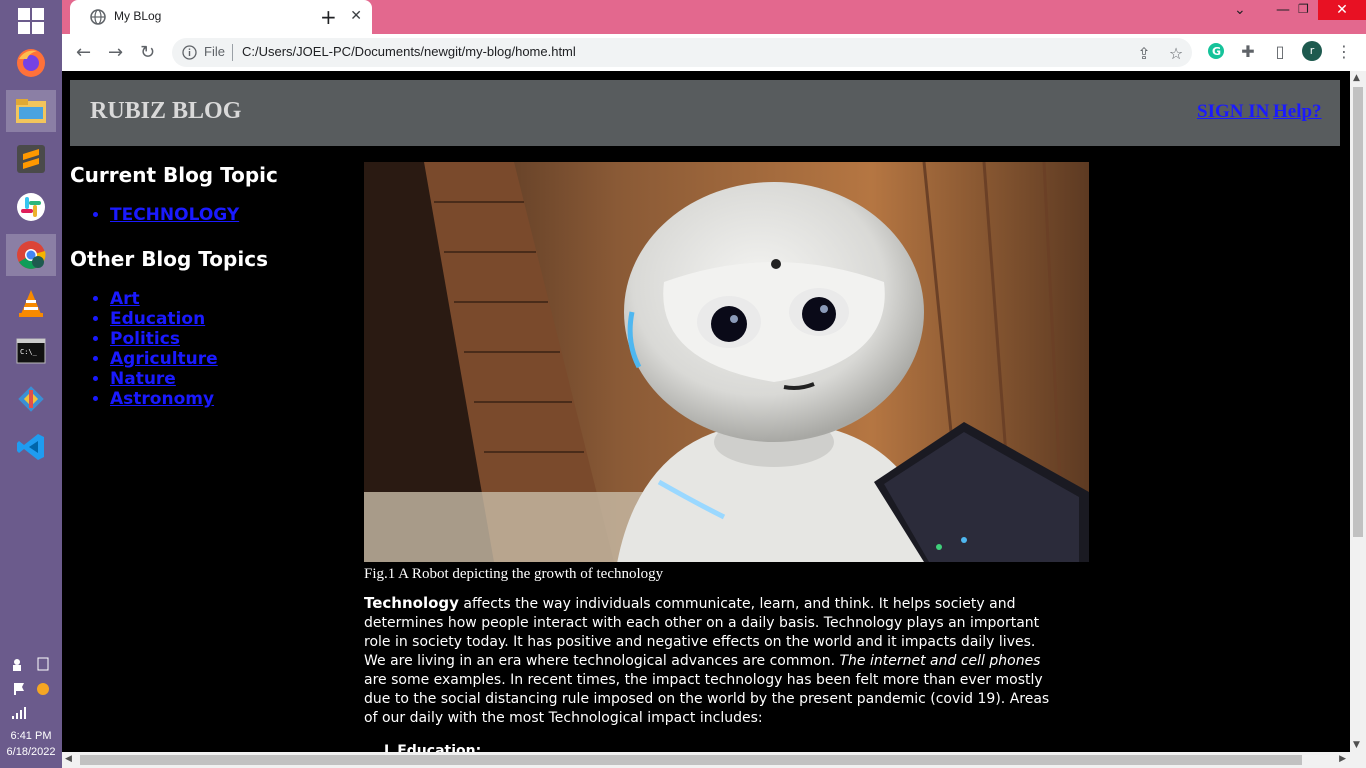 The image size is (1366, 768). What do you see at coordinates (174, 175) in the screenshot?
I see `current-topic-heading: Current Blog Topic` at bounding box center [174, 175].